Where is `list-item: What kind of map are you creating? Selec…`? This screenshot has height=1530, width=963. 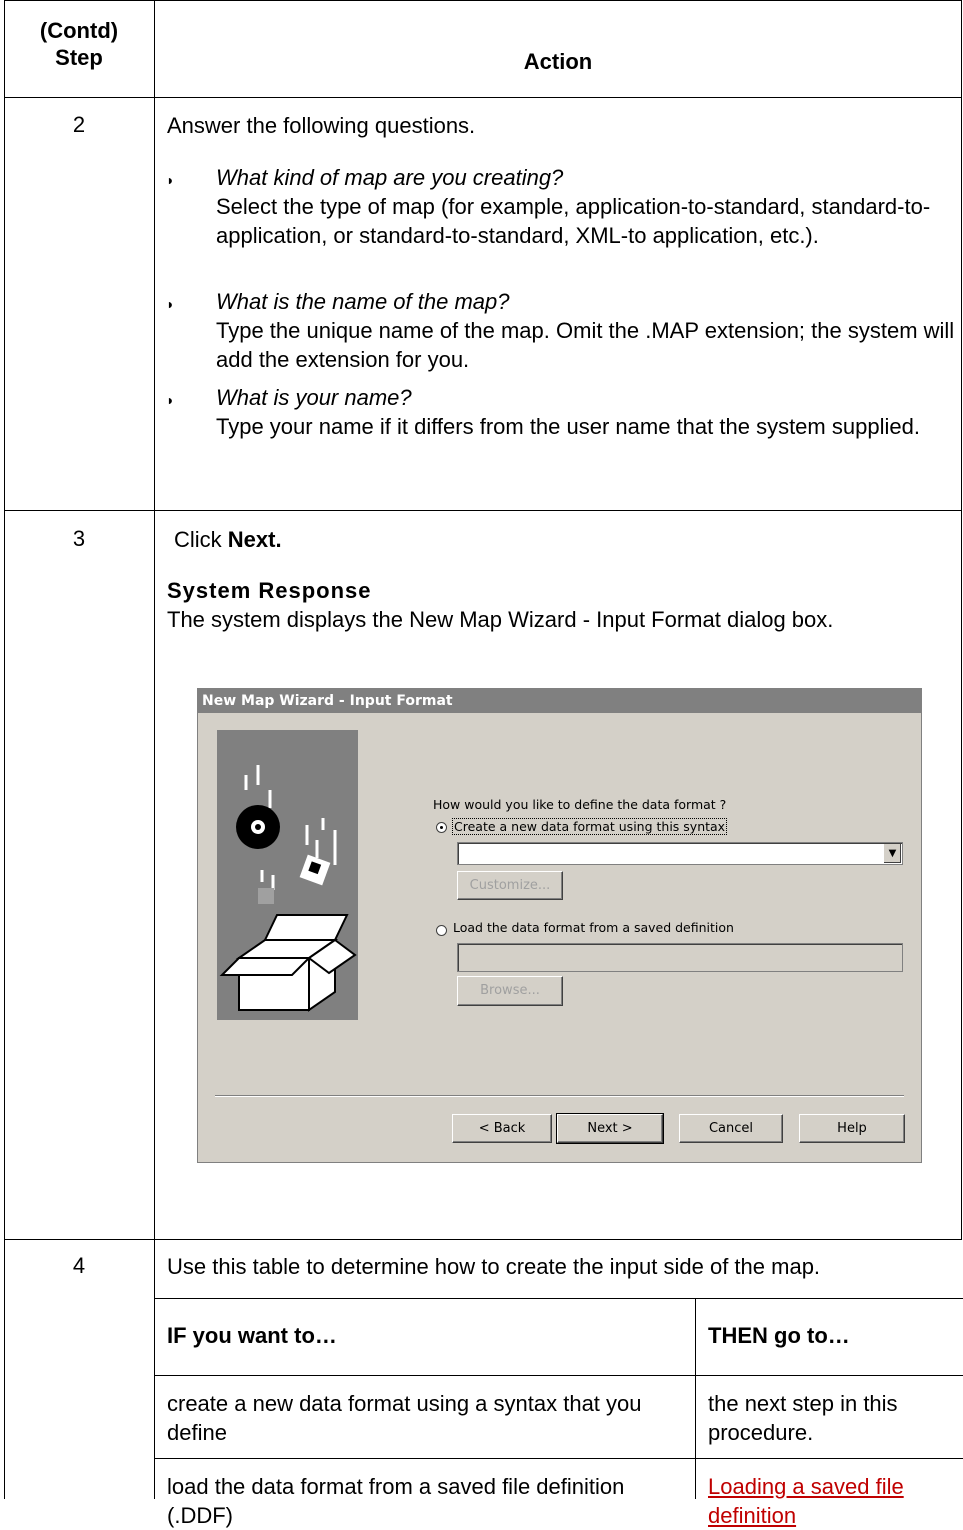
list-item: What kind of map are you creating? Selec… is located at coordinates (586, 206).